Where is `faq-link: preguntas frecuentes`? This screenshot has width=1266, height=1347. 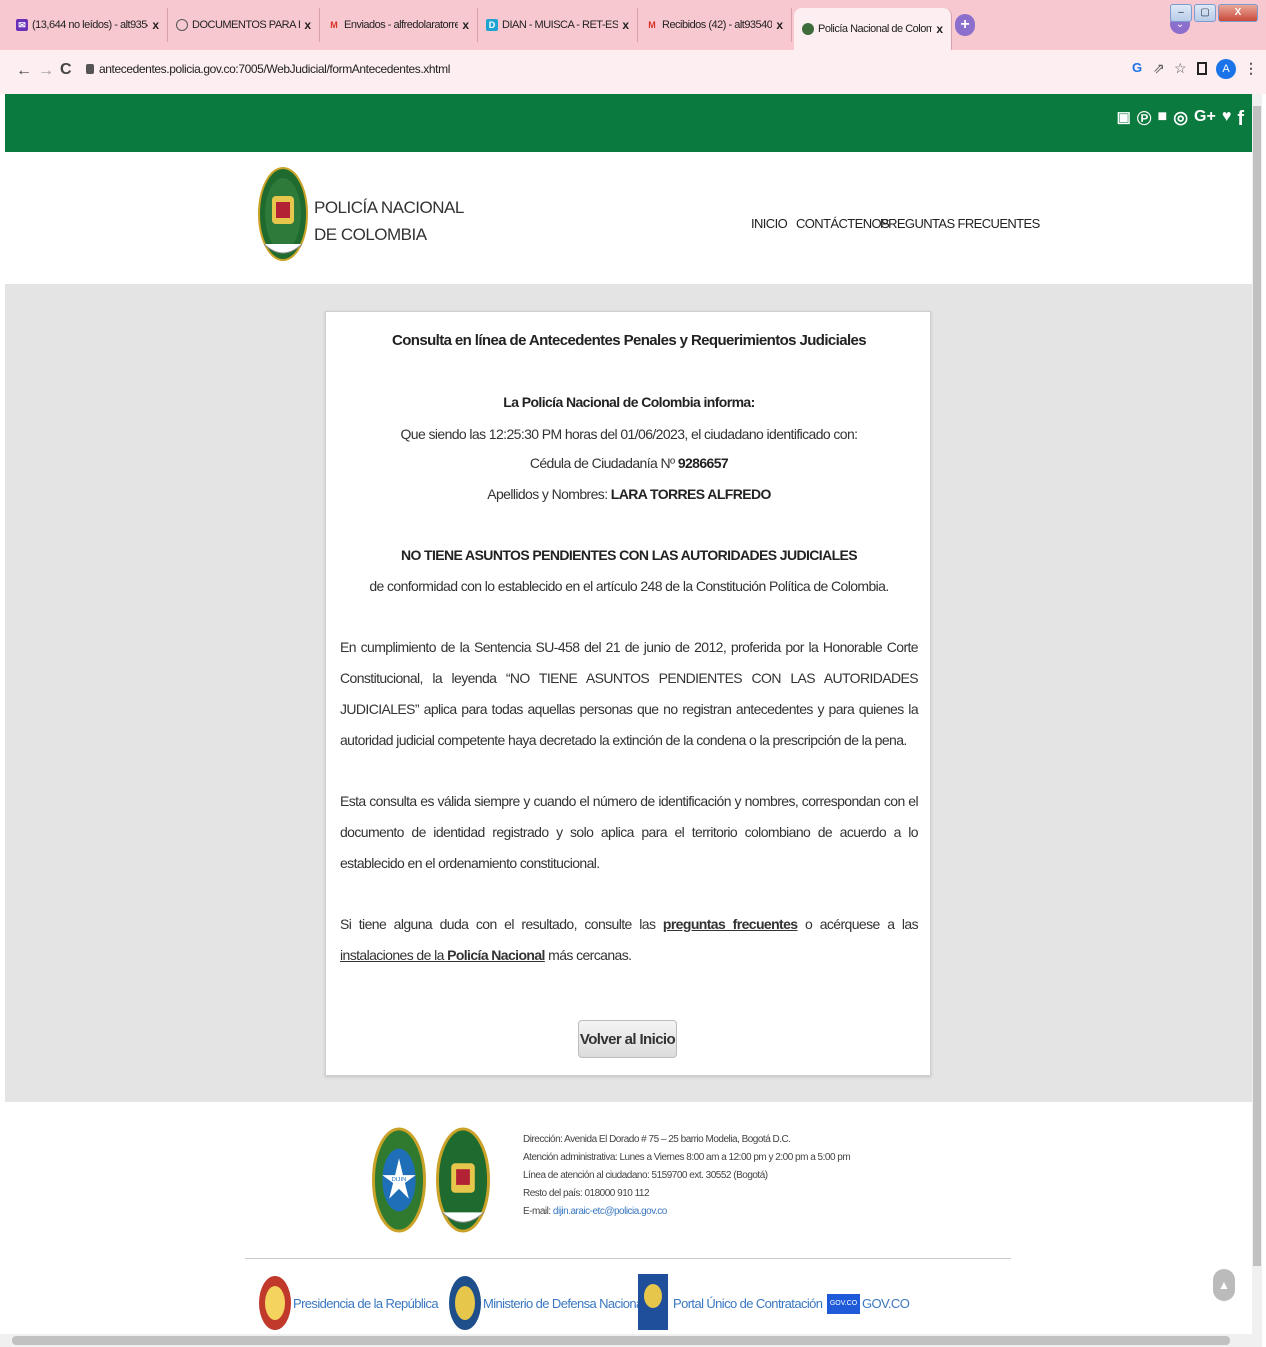
faq-link: preguntas frecuentes is located at coordinates (730, 924).